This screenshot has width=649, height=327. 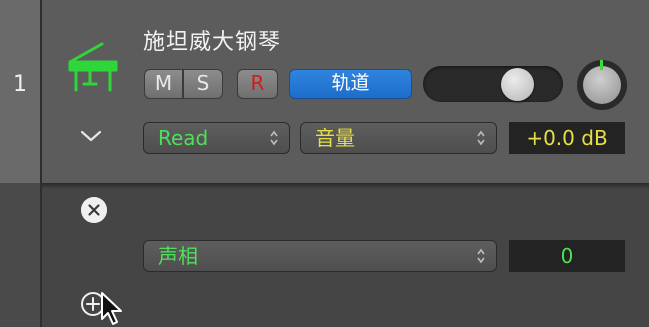 What do you see at coordinates (111, 308) in the screenshot?
I see `mouse-cursor-icon` at bounding box center [111, 308].